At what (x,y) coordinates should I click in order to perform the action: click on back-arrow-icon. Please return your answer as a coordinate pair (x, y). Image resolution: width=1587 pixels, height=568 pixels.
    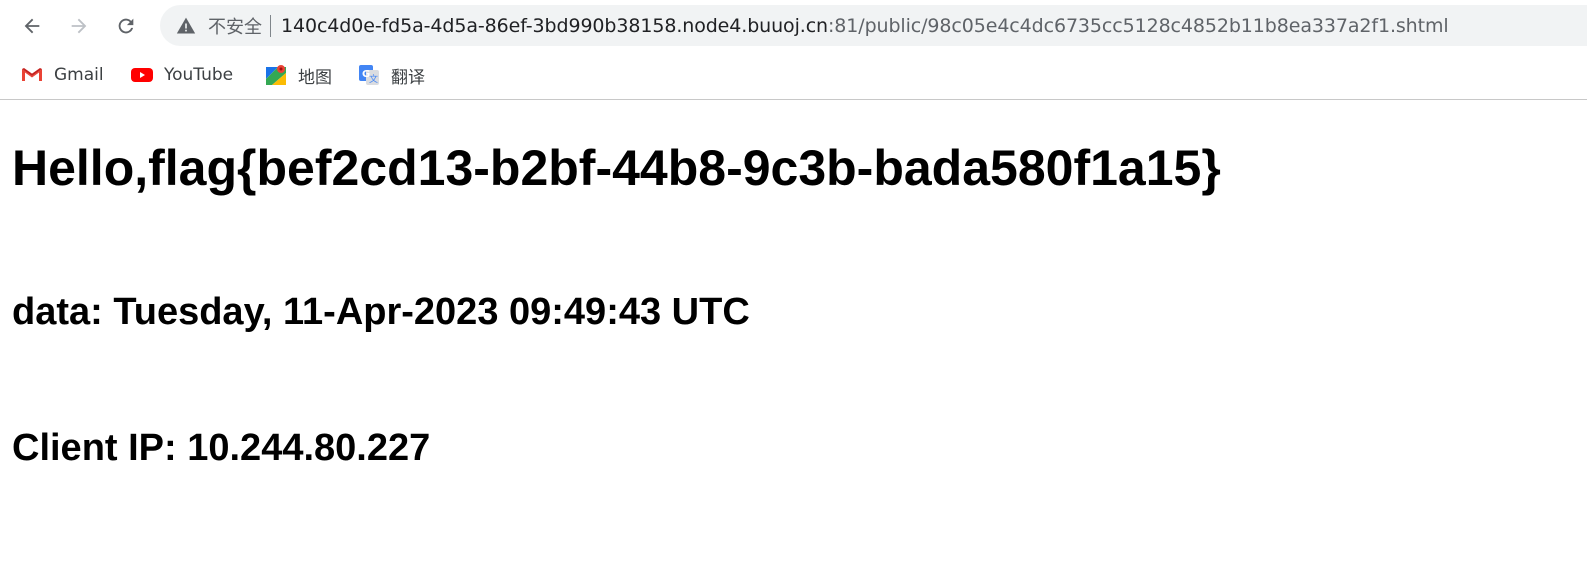
    Looking at the image, I should click on (32, 26).